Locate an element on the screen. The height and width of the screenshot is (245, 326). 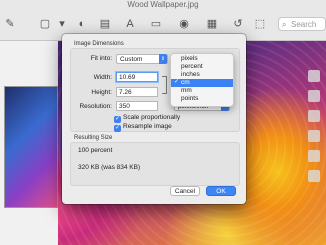
window-title: Wood Wallpaper.jpg is located at coordinates (163, 4).